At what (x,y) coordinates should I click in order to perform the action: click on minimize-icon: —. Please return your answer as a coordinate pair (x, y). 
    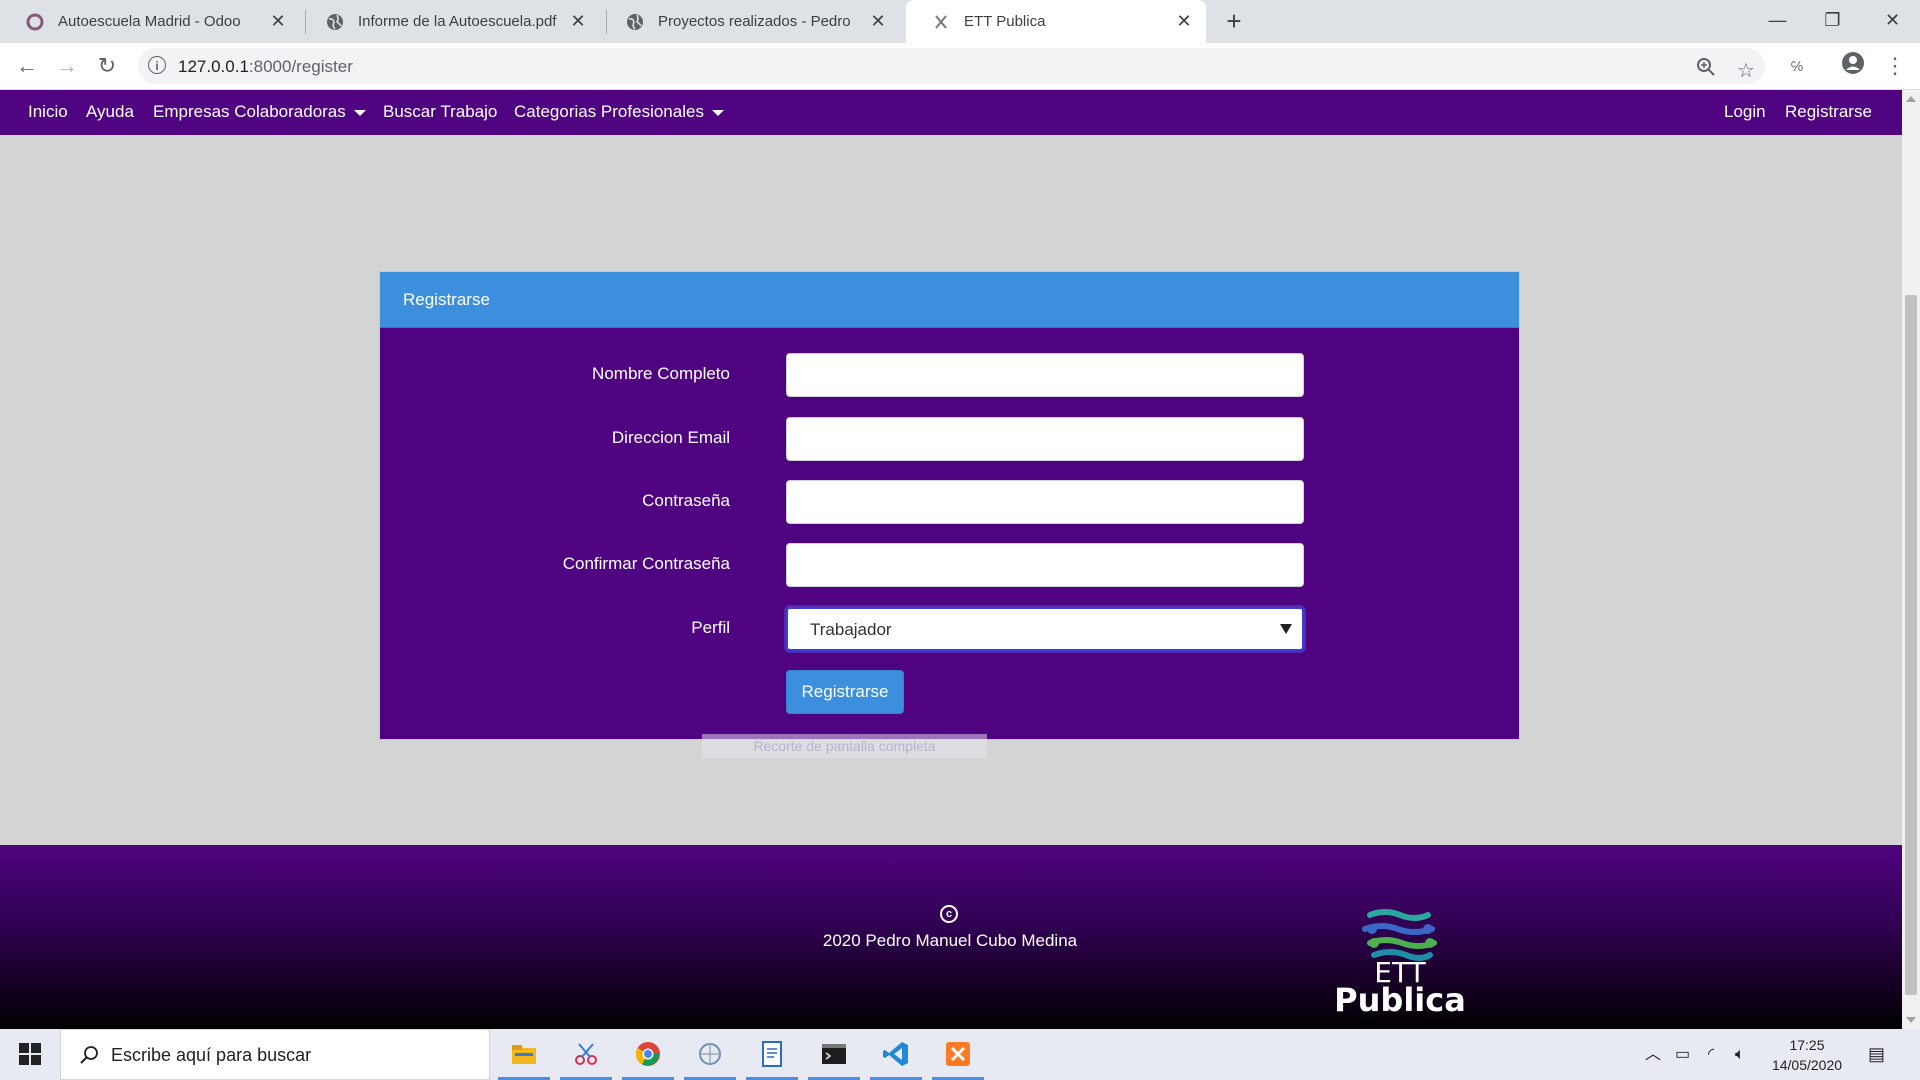
    Looking at the image, I should click on (1777, 21).